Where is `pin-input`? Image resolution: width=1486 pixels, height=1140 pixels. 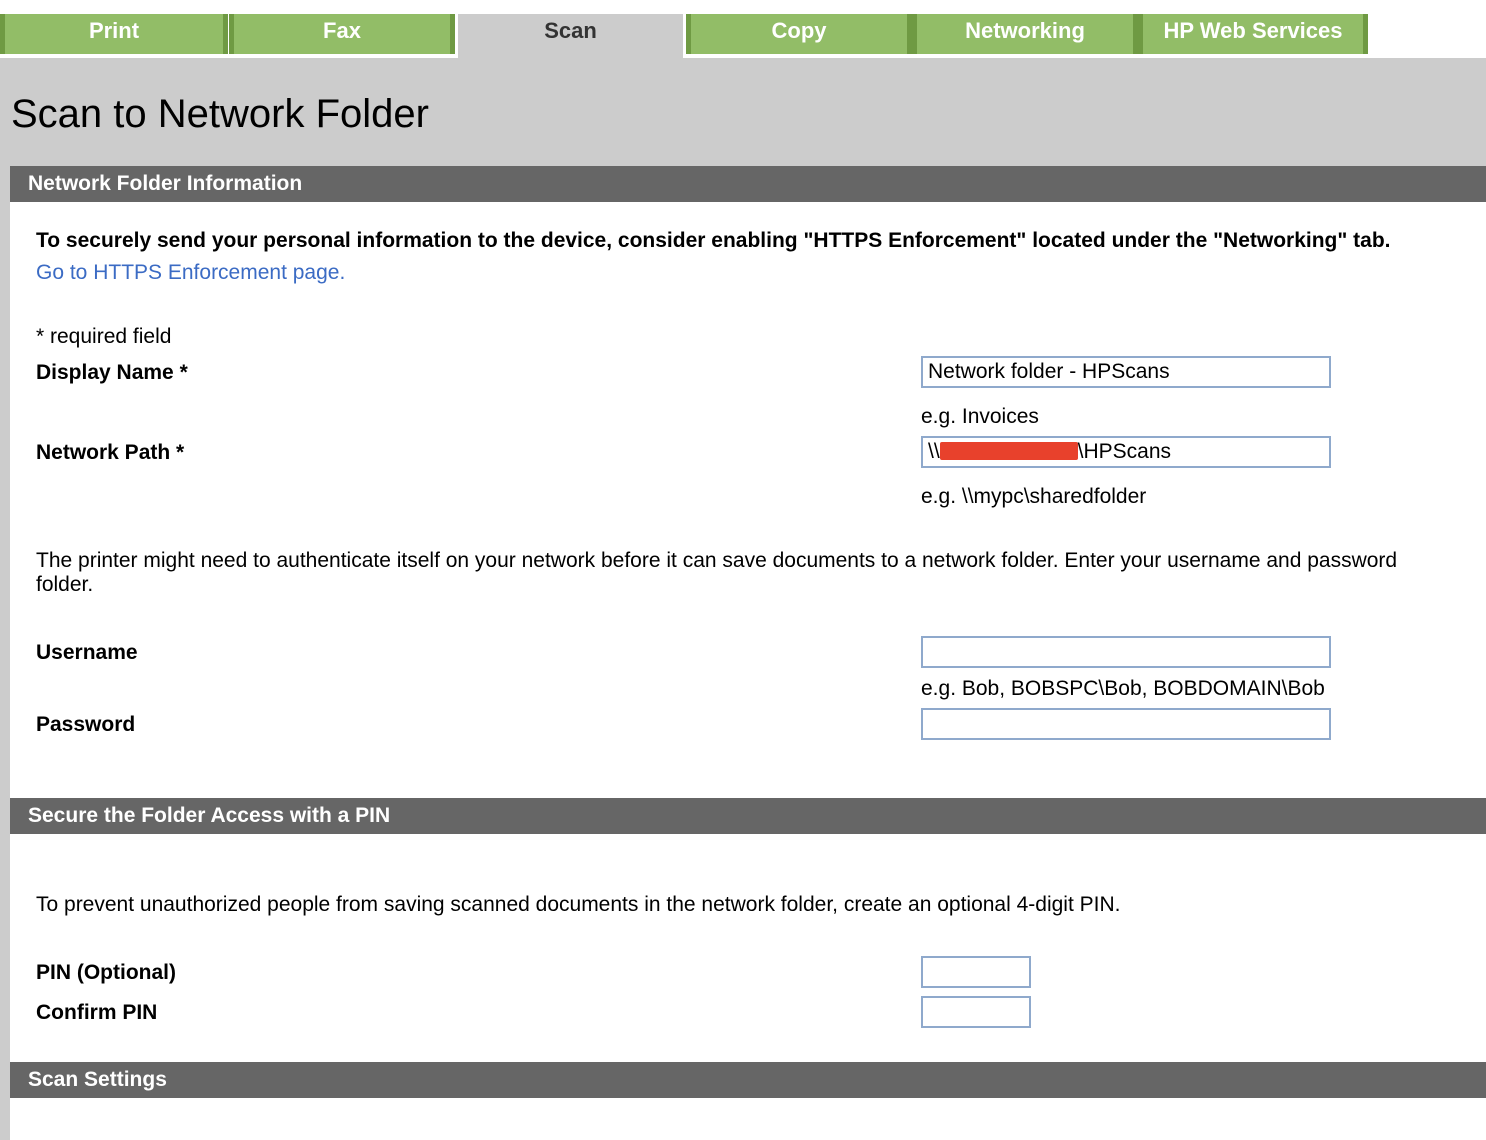
pin-input is located at coordinates (976, 972).